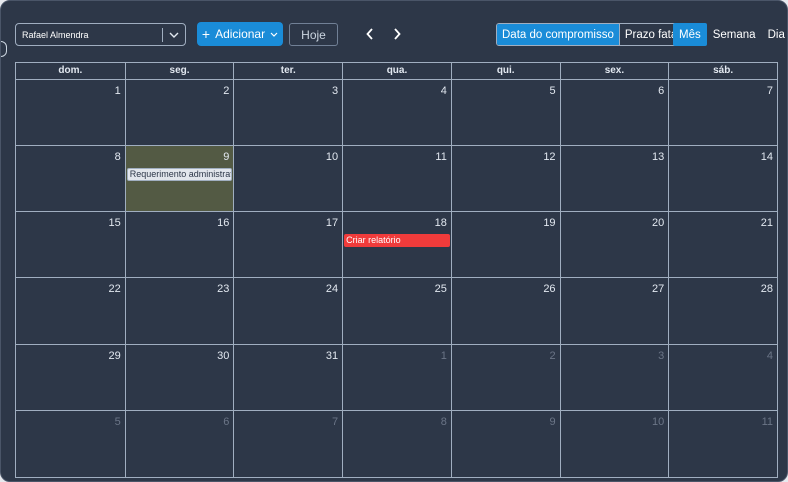 The height and width of the screenshot is (482, 788). I want to click on day-number: 17, so click(332, 223).